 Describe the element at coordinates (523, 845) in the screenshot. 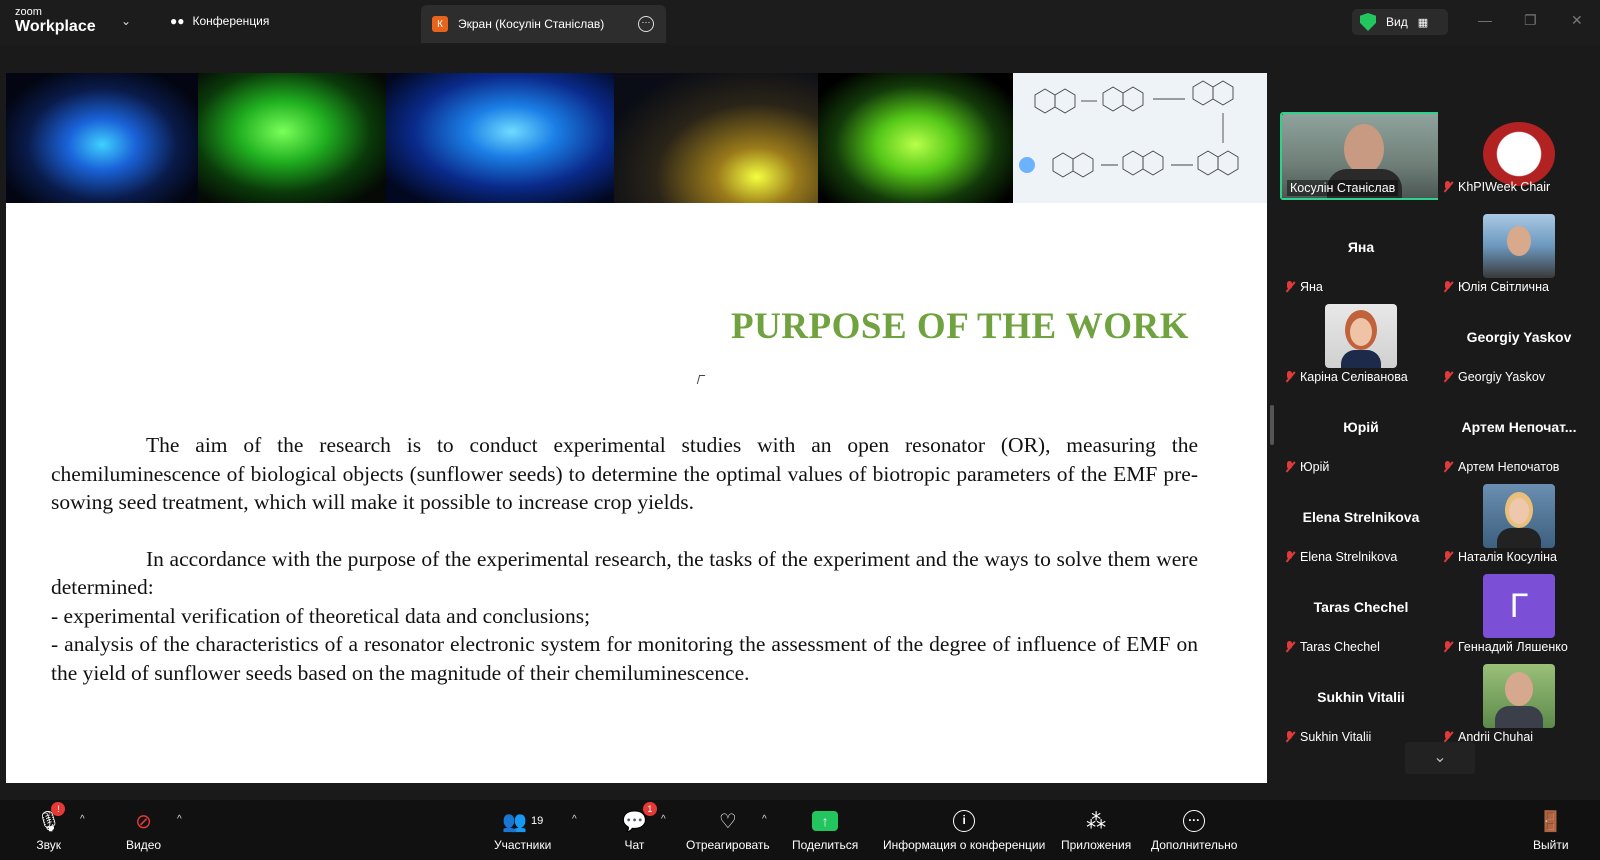

I see `participants-label: Участники` at that location.